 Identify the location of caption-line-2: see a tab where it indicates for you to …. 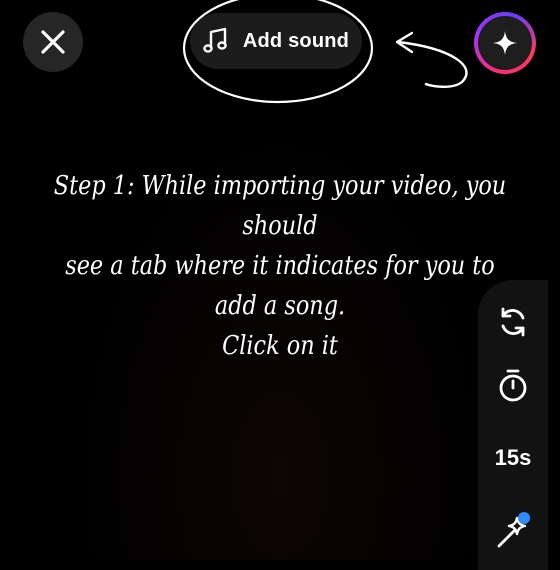
(280, 286).